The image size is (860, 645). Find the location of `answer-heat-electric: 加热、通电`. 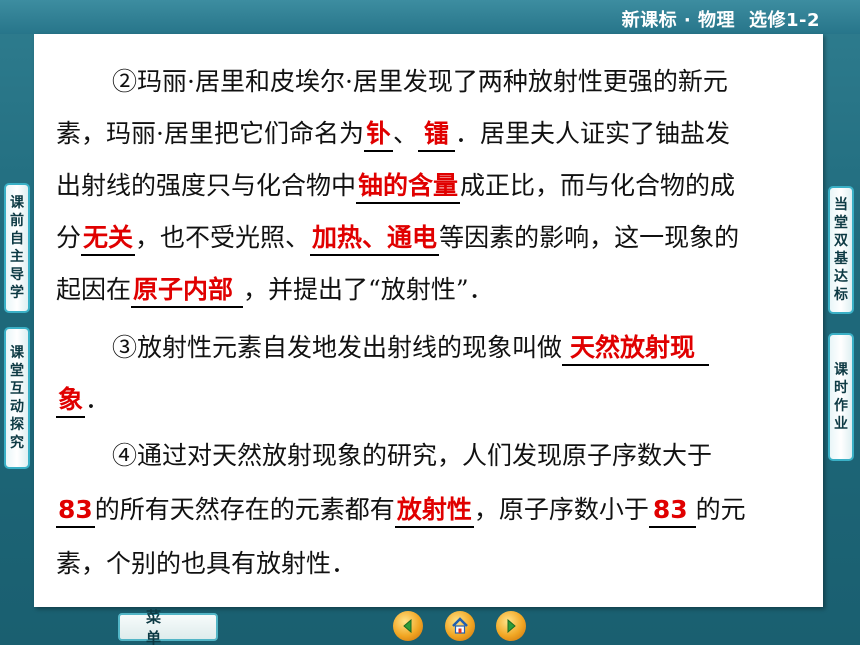

answer-heat-electric: 加热、通电 is located at coordinates (375, 239).